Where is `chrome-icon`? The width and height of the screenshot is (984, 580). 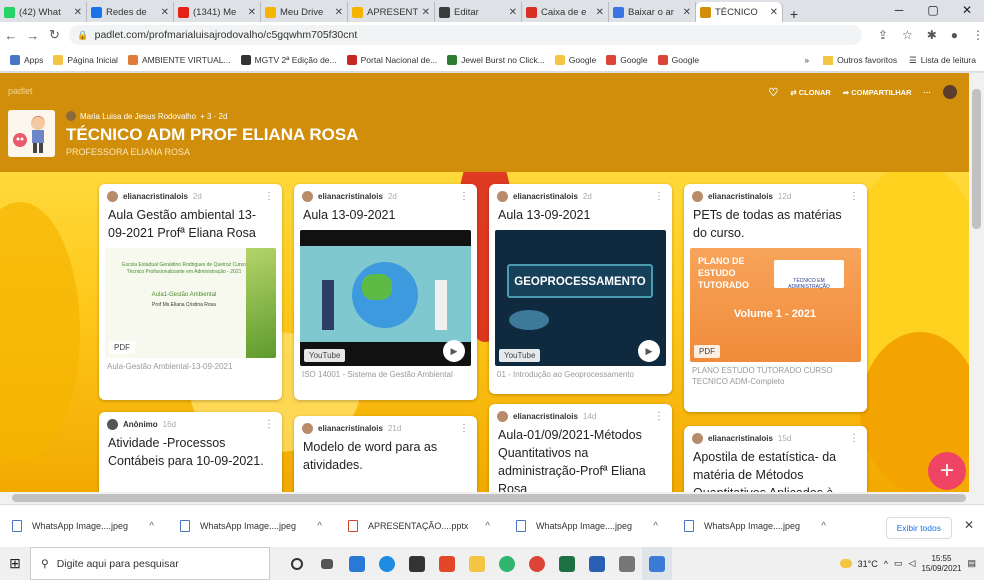 chrome-icon is located at coordinates (537, 563).